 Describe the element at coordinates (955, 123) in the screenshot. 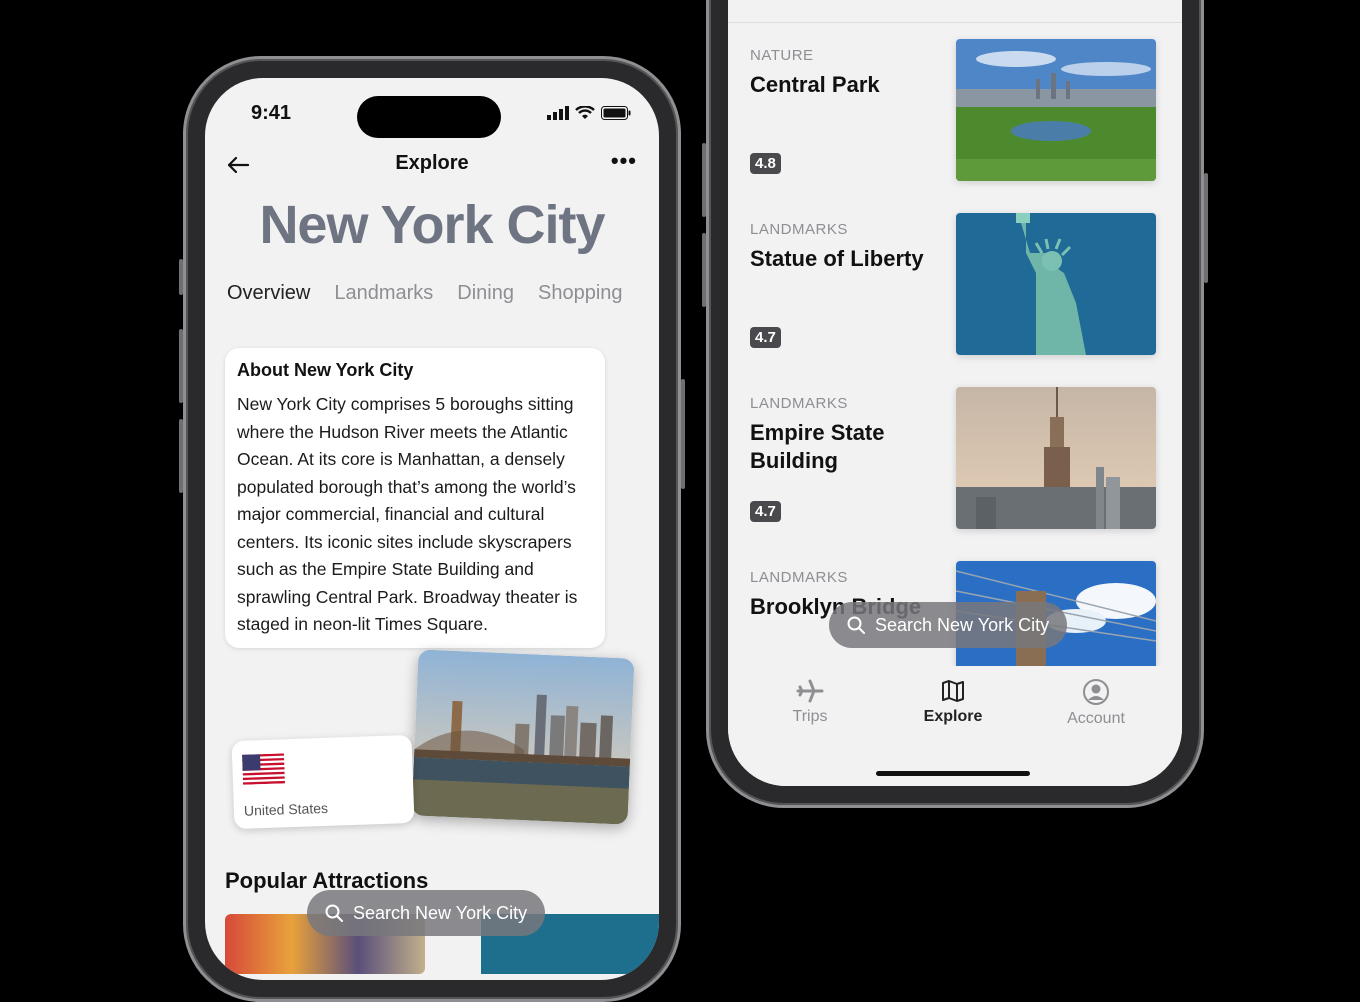

I see `attraction-row: NATURE Central Park 4.8` at that location.